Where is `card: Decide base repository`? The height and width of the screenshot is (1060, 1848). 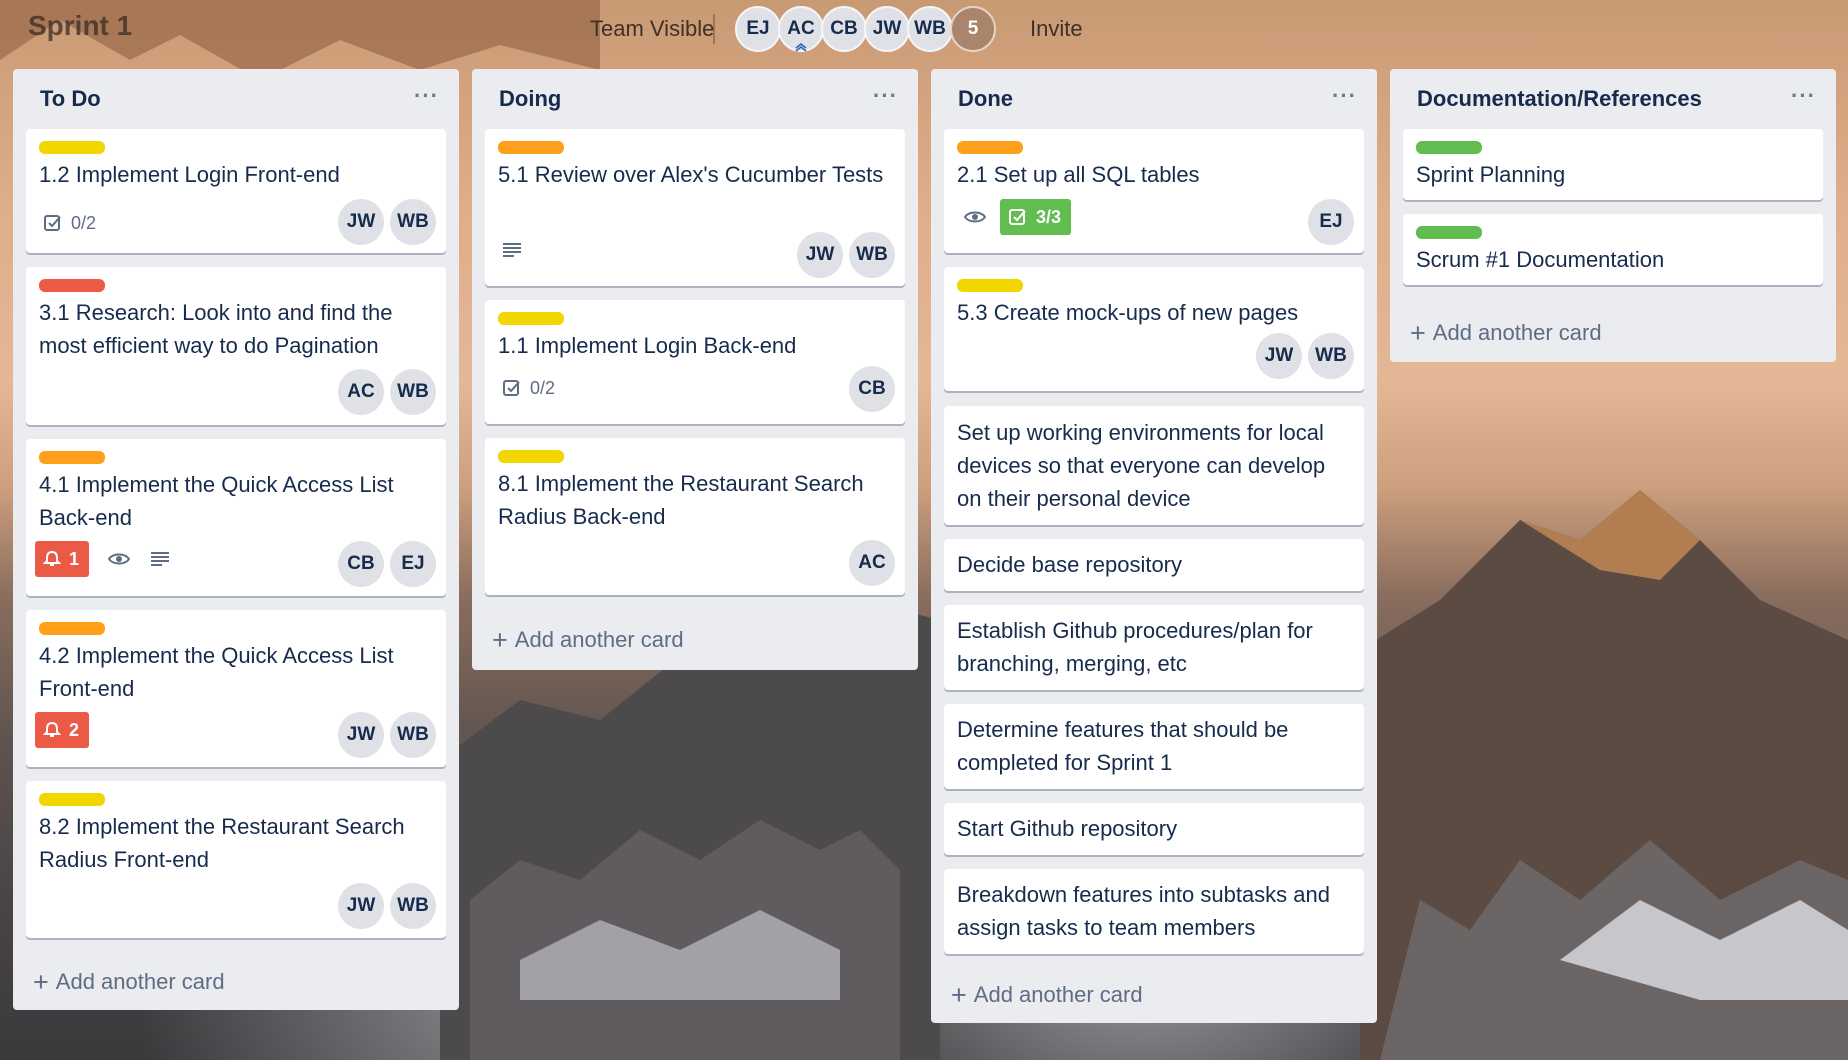 card: Decide base repository is located at coordinates (1154, 565).